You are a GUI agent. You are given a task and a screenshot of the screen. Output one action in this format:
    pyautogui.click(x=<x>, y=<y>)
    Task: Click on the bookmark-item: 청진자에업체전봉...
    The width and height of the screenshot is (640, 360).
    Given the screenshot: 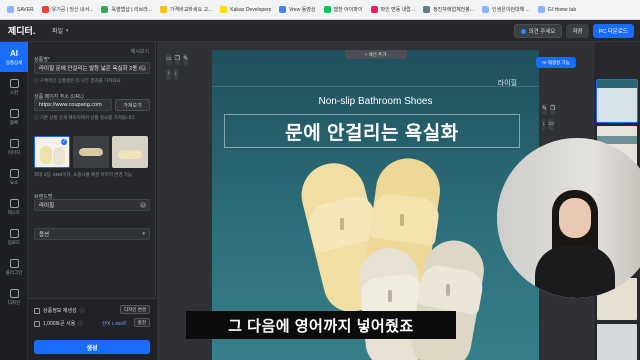 What is the action you would take?
    pyautogui.click(x=448, y=10)
    